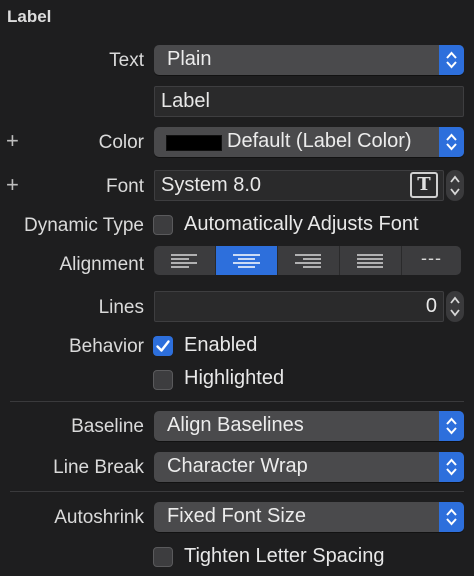 Image resolution: width=474 pixels, height=576 pixels. Describe the element at coordinates (29, 16) in the screenshot. I see `section-title: Label` at that location.